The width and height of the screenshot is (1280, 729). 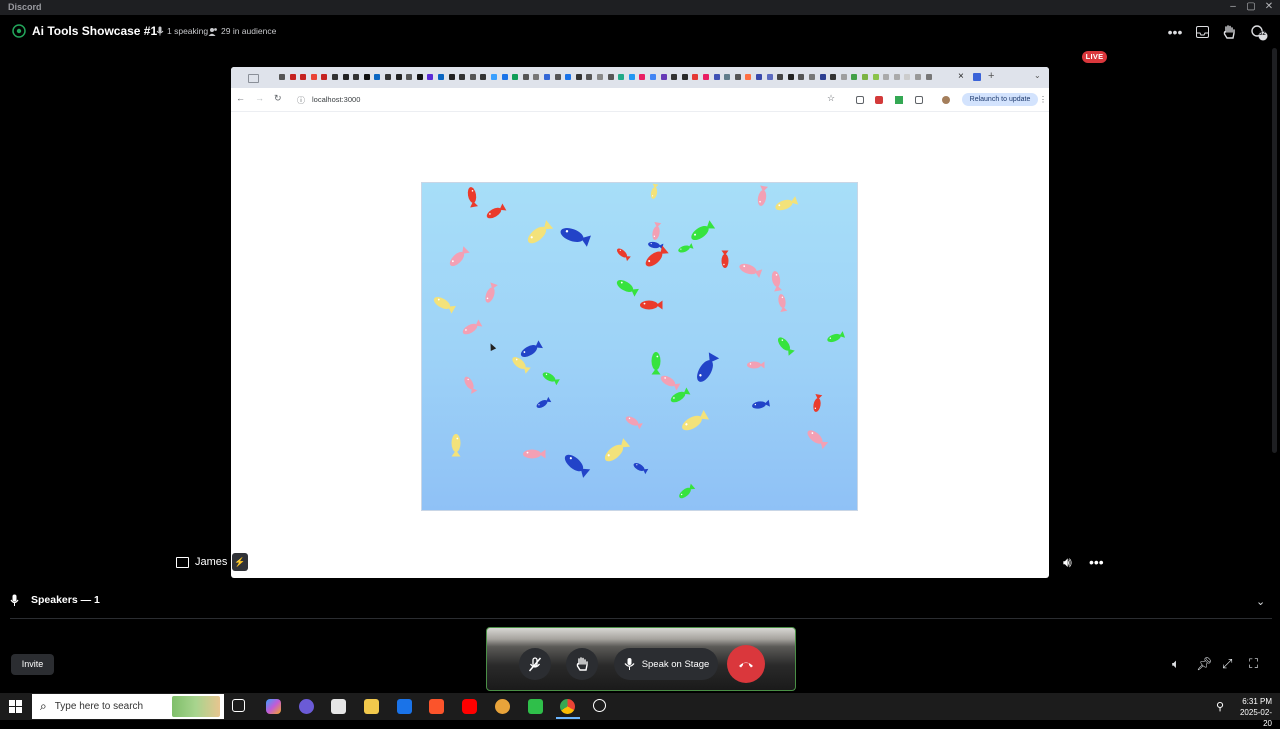 I want to click on forward-icon: →, so click(x=259, y=98).